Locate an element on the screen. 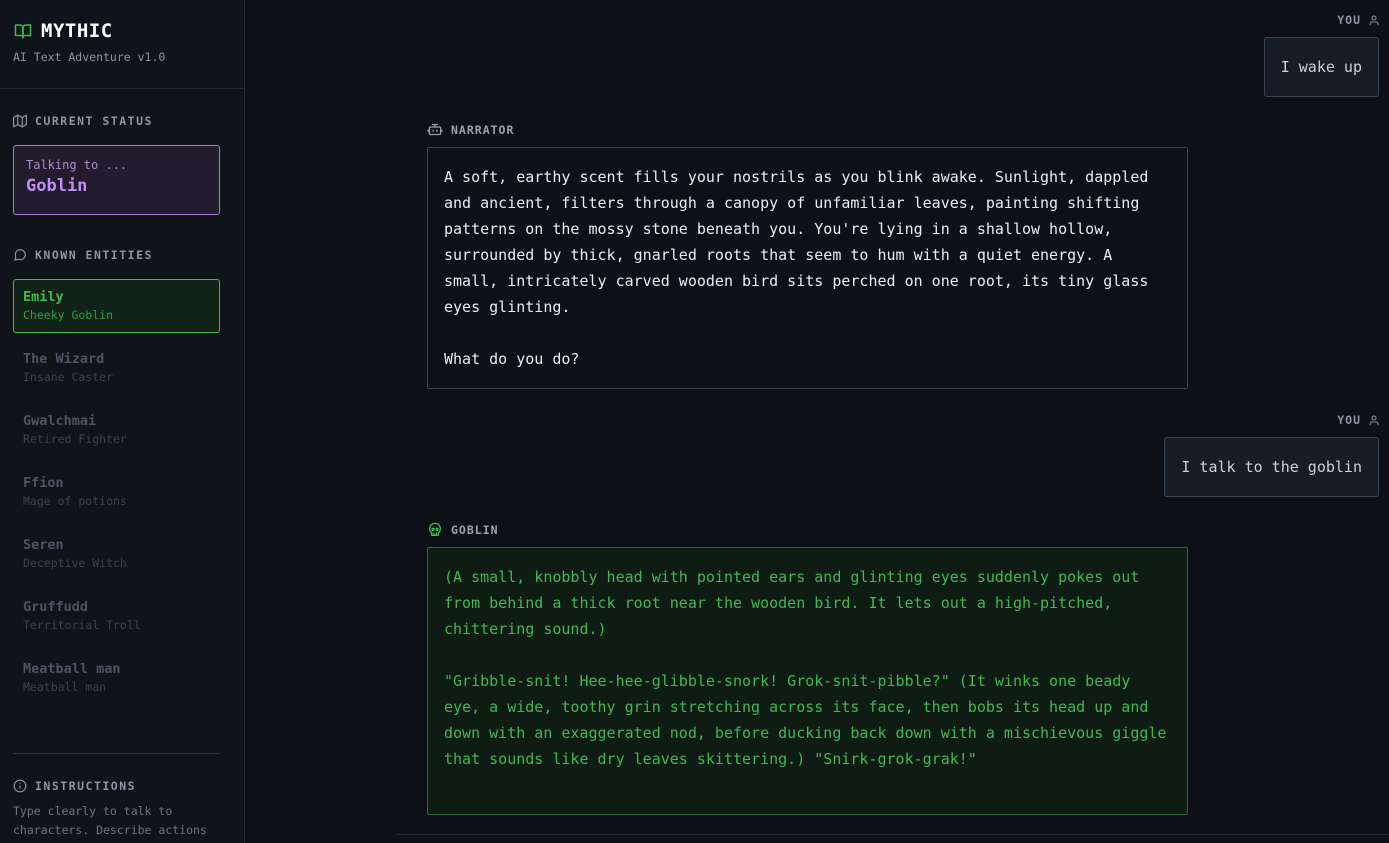 Image resolution: width=1389 pixels, height=843 pixels. speaker-name: NARRATOR is located at coordinates (483, 129).